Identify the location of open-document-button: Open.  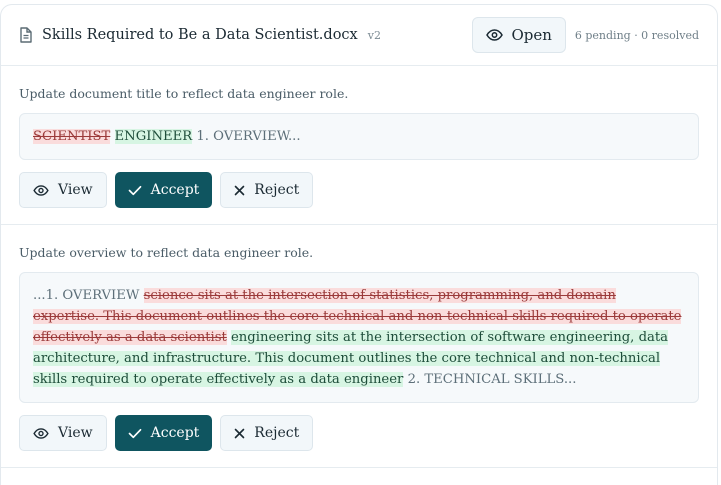
(519, 35).